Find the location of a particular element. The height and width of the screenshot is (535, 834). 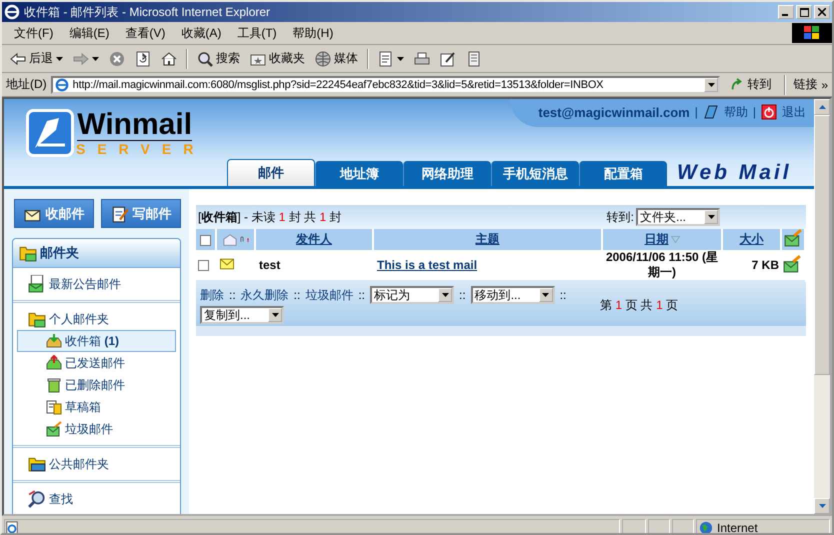

menu-item: 收藏(A) is located at coordinates (201, 33).